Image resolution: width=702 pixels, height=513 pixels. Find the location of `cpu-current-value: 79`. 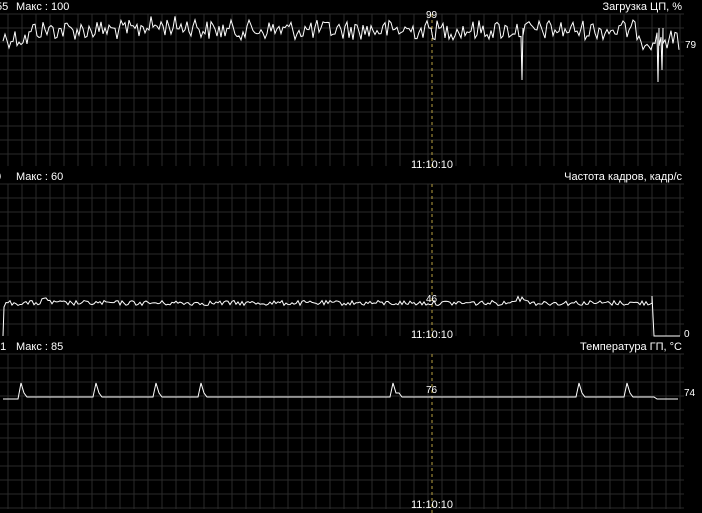

cpu-current-value: 79 is located at coordinates (691, 45).